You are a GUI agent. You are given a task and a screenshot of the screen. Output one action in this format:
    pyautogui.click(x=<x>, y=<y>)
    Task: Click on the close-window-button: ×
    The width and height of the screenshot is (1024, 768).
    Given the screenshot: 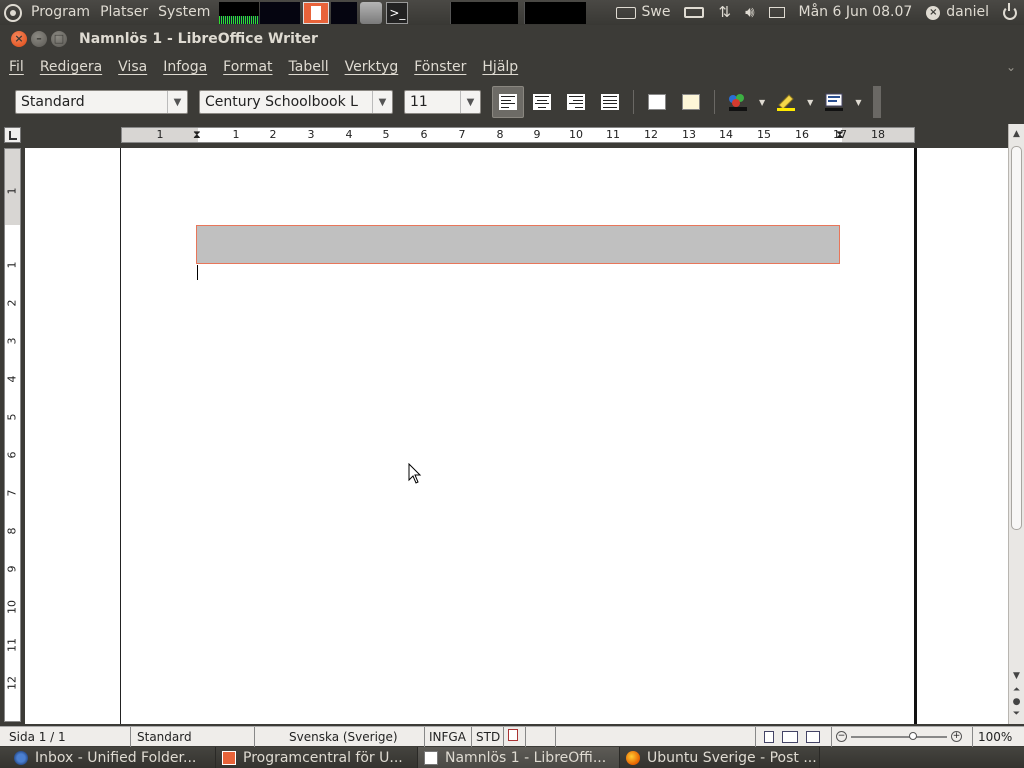 What is the action you would take?
    pyautogui.click(x=19, y=38)
    